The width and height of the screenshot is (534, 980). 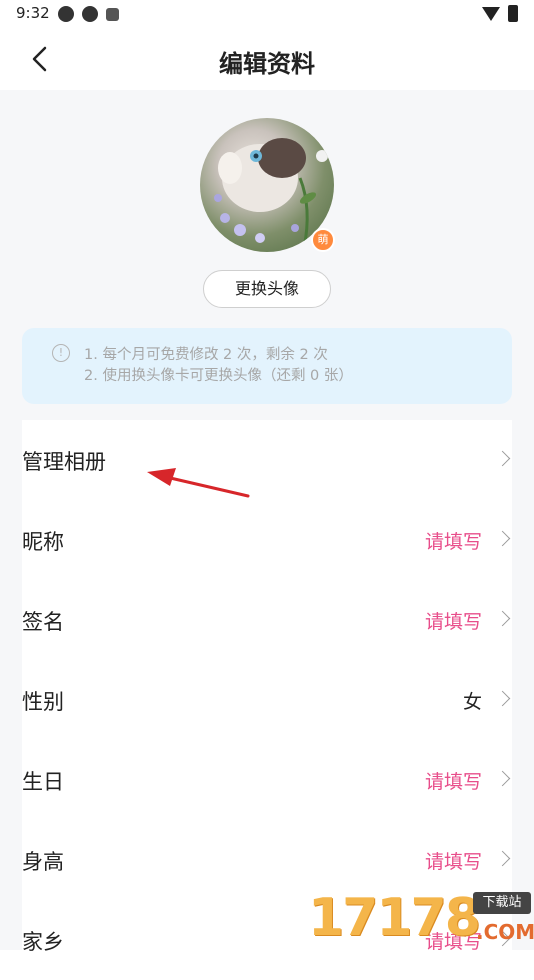 What do you see at coordinates (218, 376) in the screenshot?
I see `notice-line: 2. 使用换头像卡可更换头像（还剩 0 张）` at bounding box center [218, 376].